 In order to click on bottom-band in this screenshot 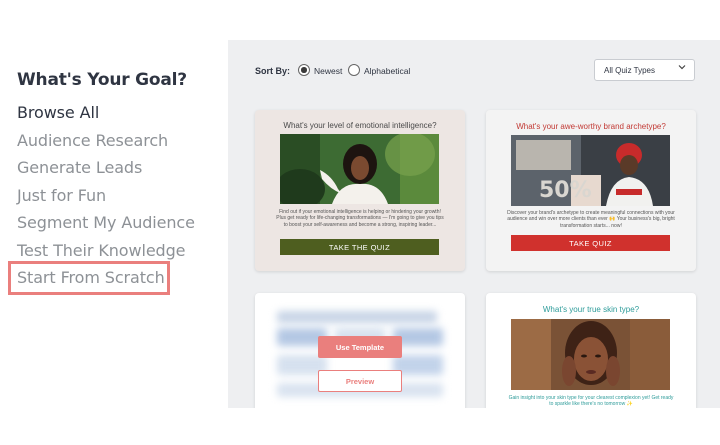, I will do `click(360, 426)`.